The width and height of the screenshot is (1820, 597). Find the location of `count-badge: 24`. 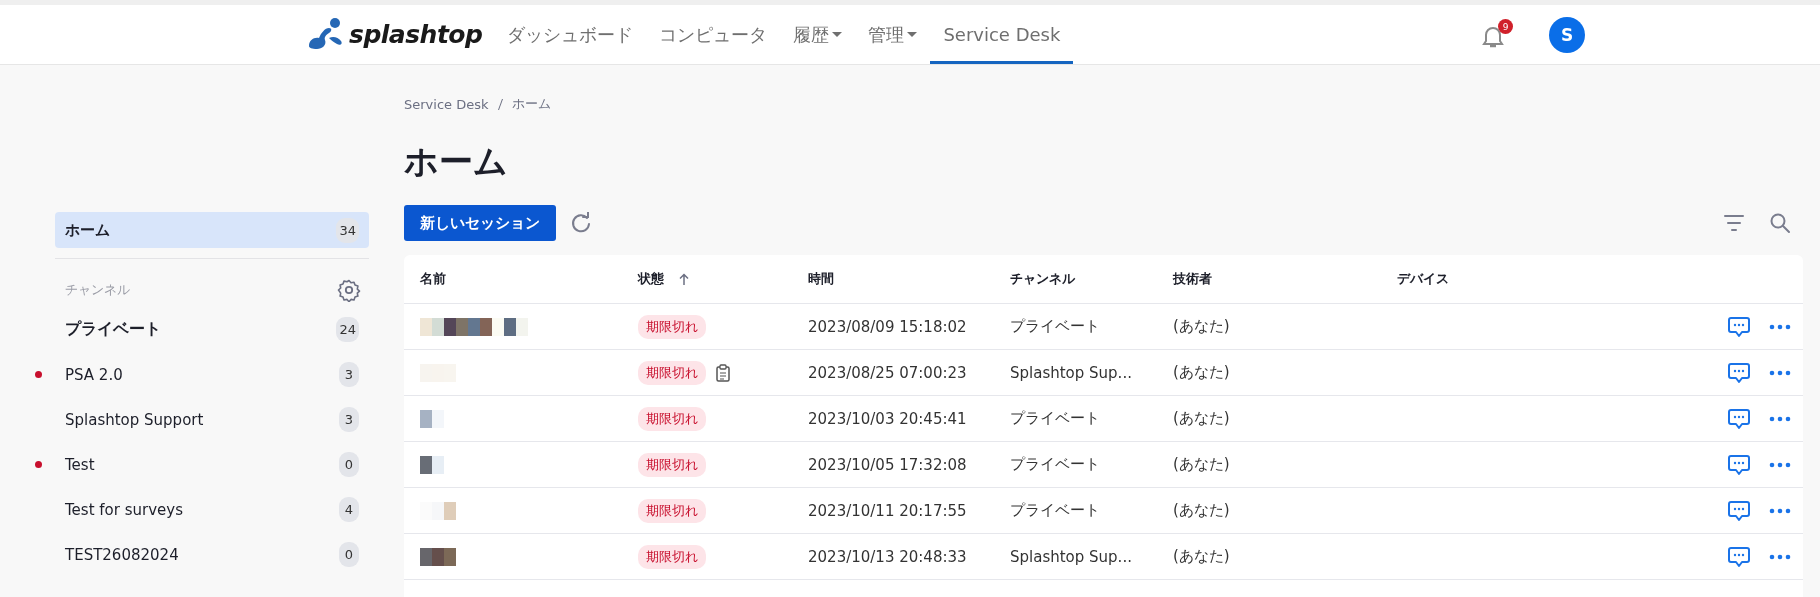

count-badge: 24 is located at coordinates (347, 329).